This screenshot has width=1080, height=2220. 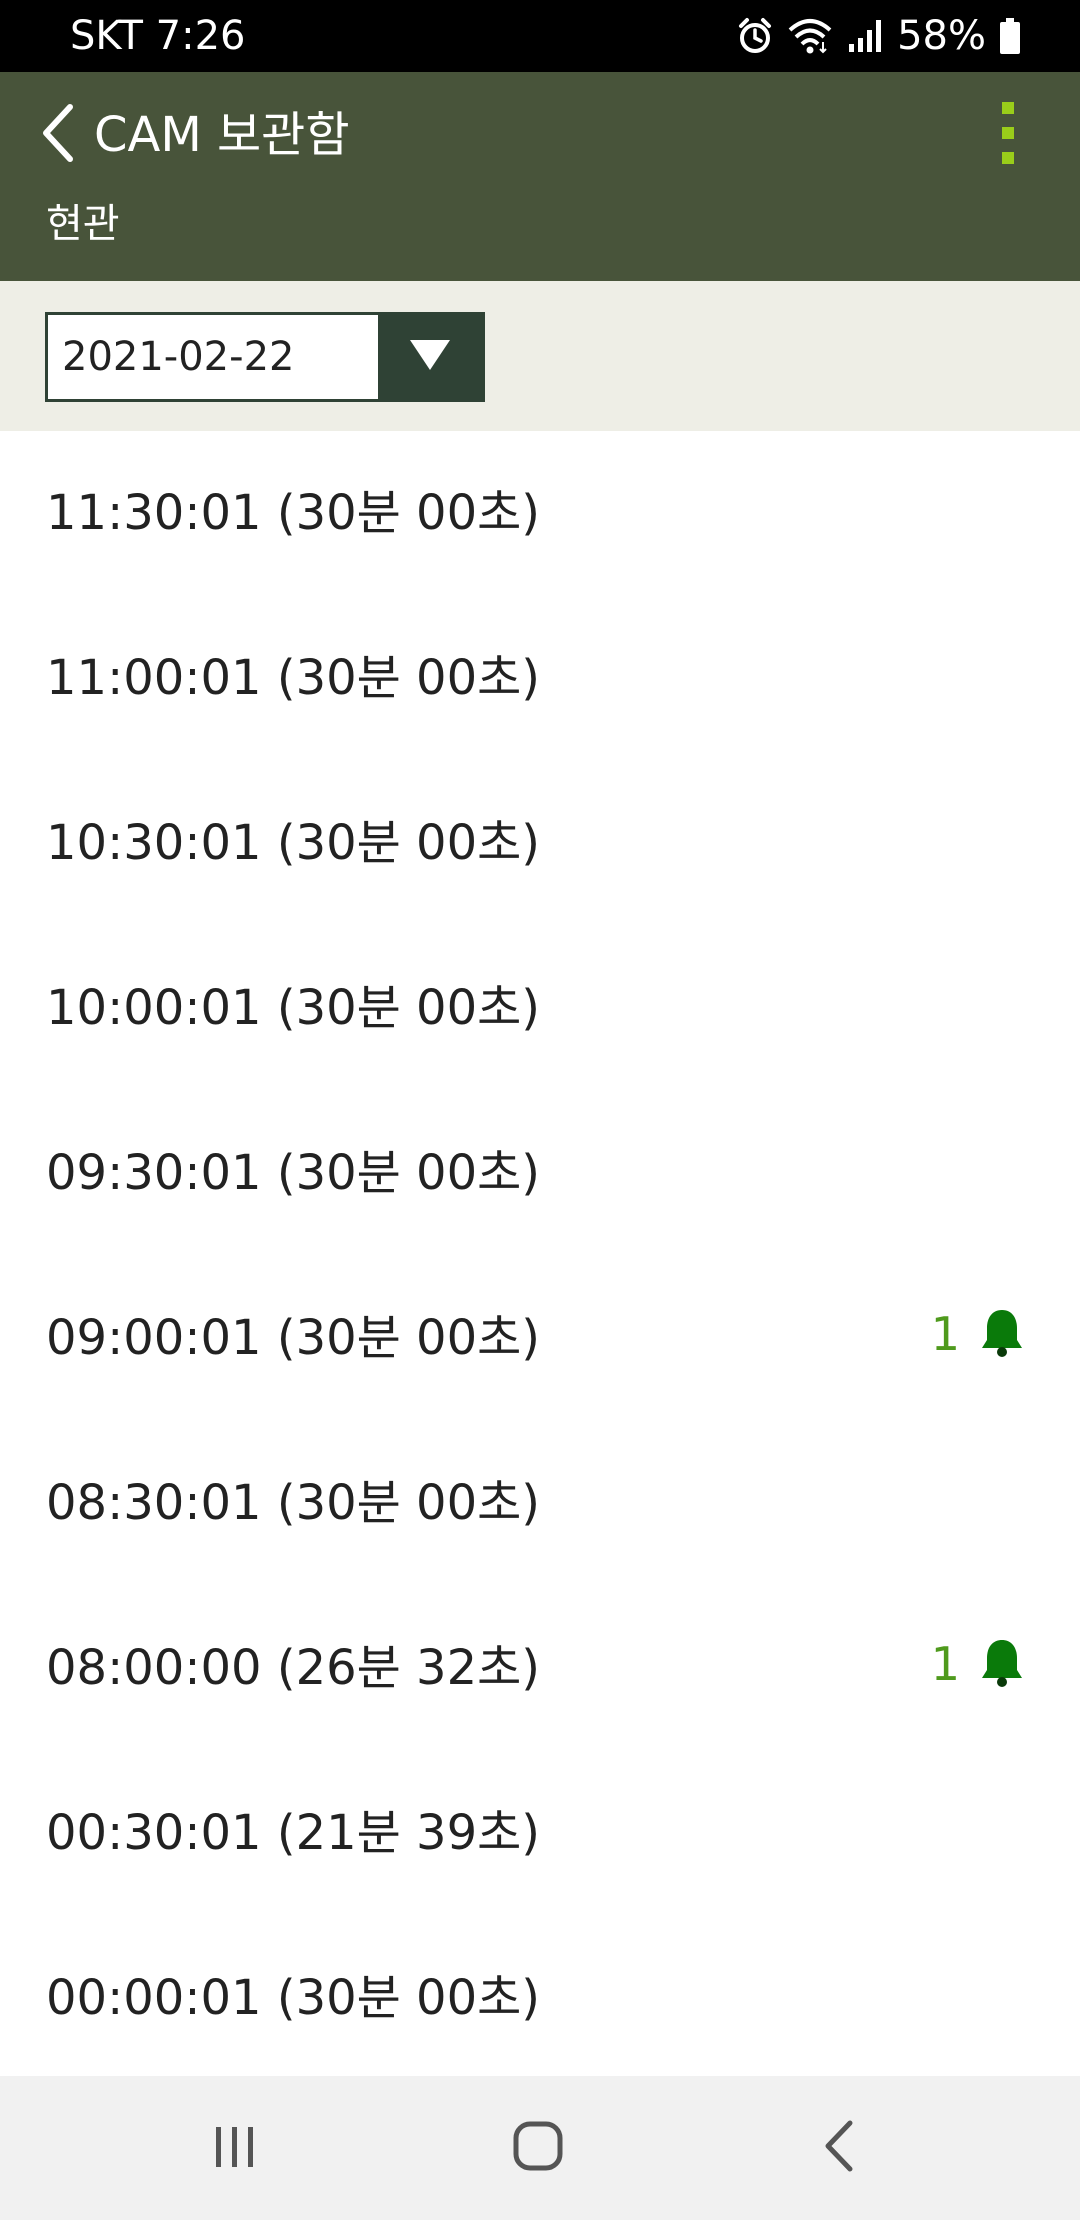 What do you see at coordinates (865, 36) in the screenshot?
I see `signal-icon` at bounding box center [865, 36].